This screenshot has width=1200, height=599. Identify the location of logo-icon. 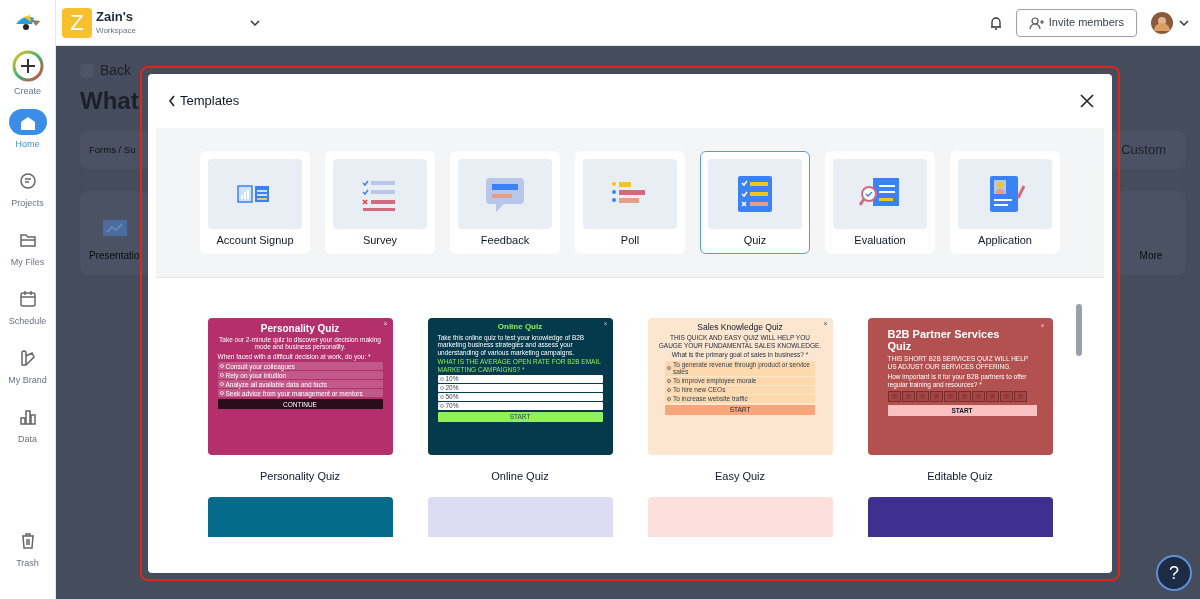
(27, 22).